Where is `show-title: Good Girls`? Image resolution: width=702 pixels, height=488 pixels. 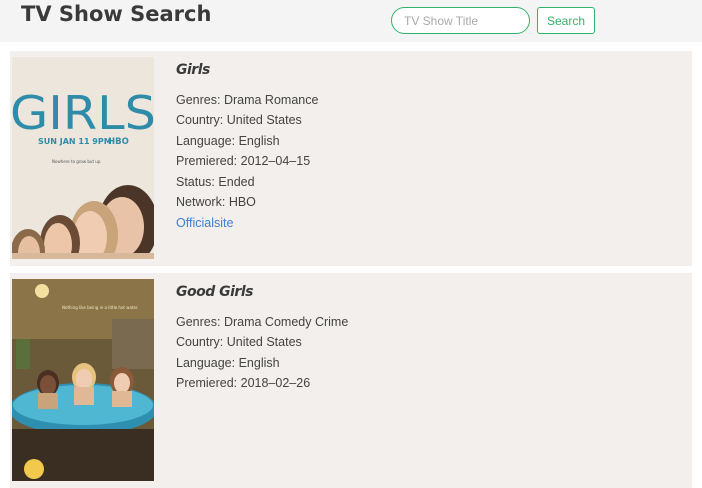
show-title: Good Girls is located at coordinates (214, 292).